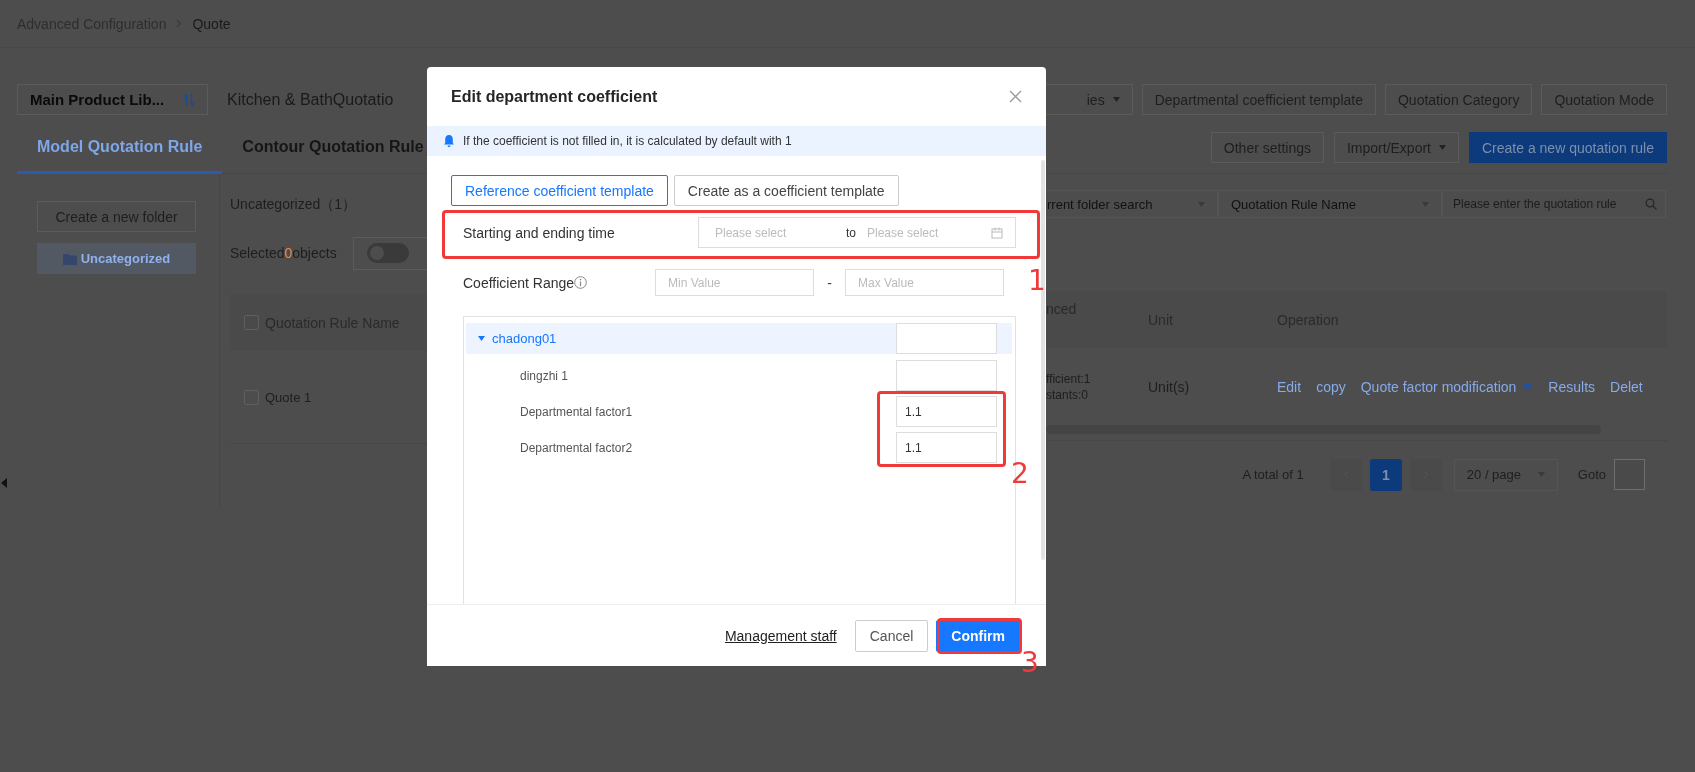 The image size is (1695, 772). I want to click on folder-item: Uncategorized, so click(116, 258).